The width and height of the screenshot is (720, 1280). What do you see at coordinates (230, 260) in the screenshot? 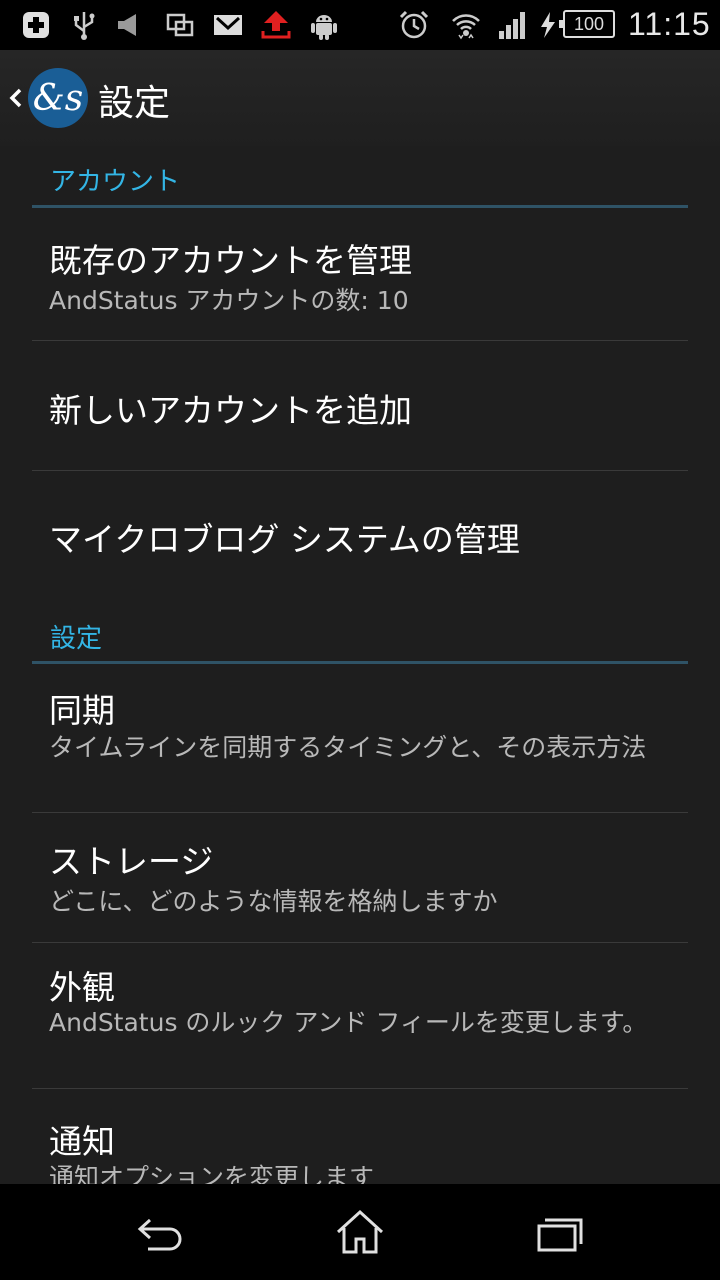
I see `pref-title: 既存のアカウントを管理` at bounding box center [230, 260].